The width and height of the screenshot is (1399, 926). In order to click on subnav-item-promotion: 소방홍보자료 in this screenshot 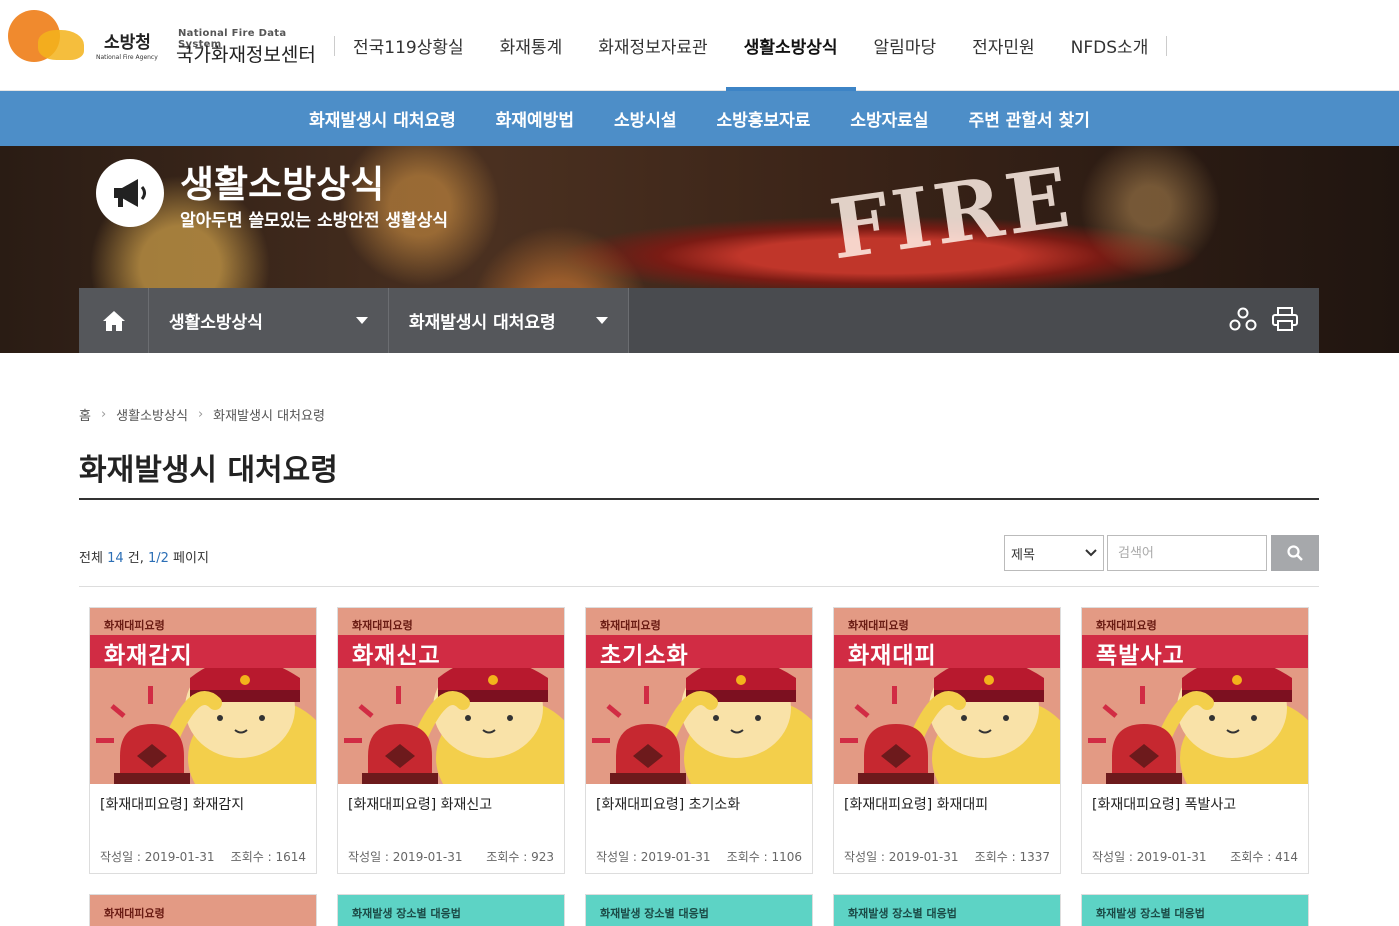, I will do `click(764, 118)`.